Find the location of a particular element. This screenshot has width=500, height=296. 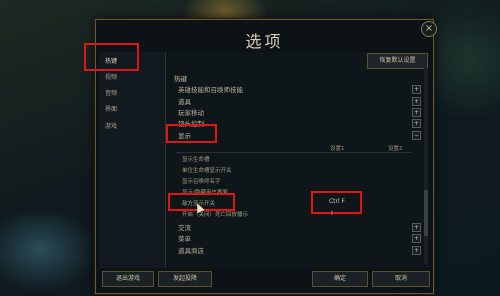

restore-defaults-button: 恢复默认设置 is located at coordinates (397, 61).